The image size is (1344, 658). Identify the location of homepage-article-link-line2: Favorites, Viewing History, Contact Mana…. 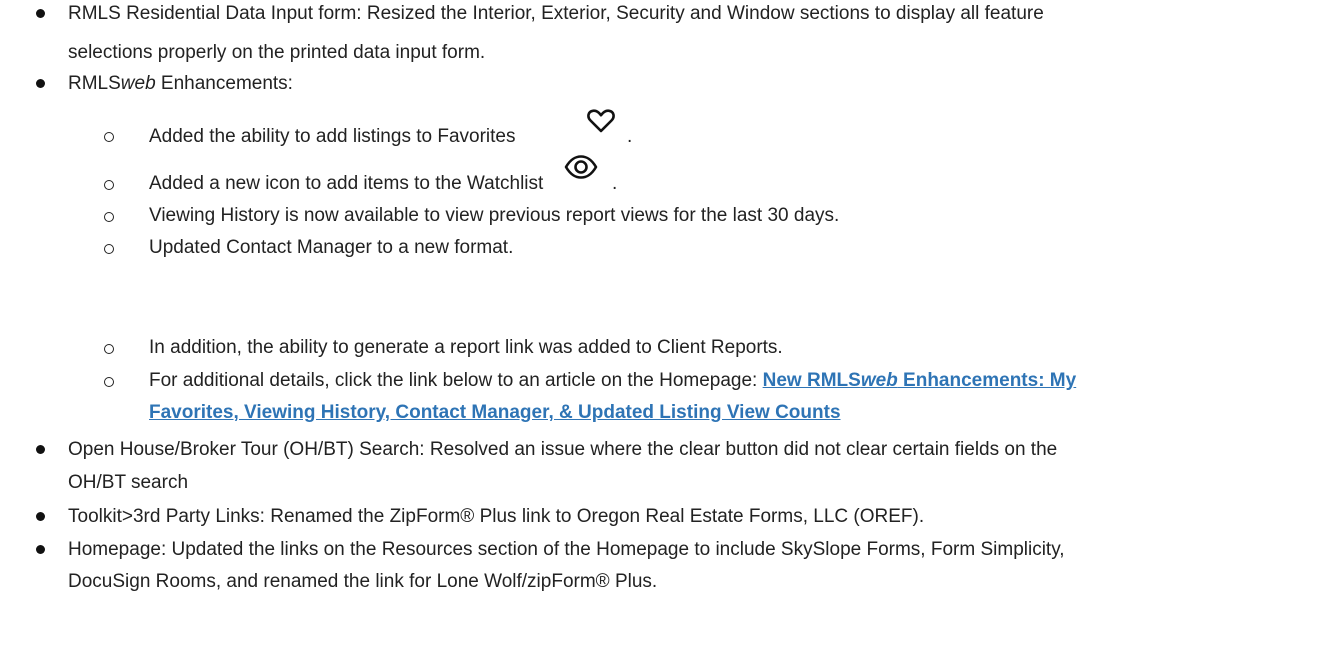
(495, 412).